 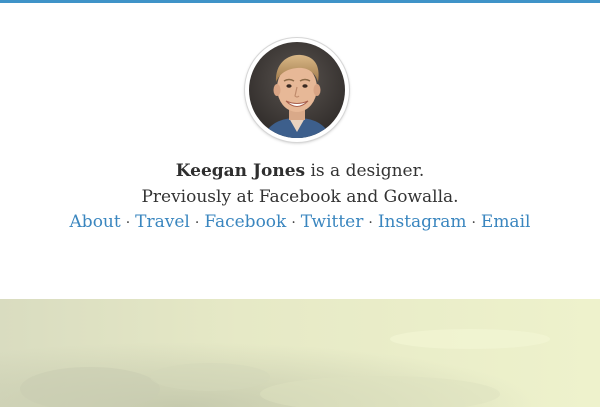 I want to click on profile-portrait-icon, so click(x=297, y=90).